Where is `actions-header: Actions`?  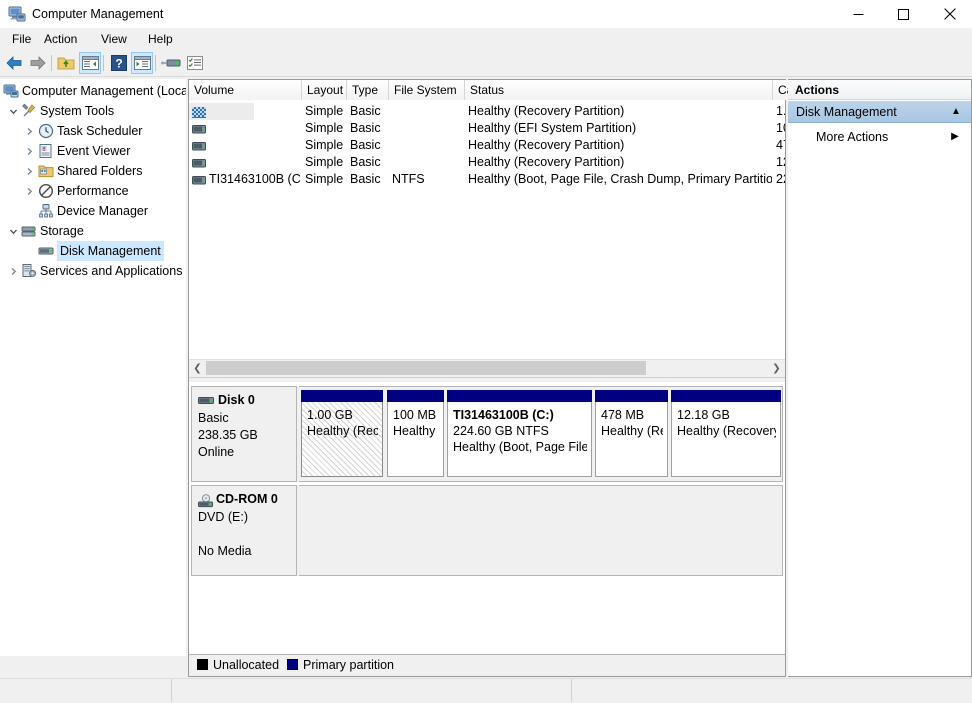 actions-header: Actions is located at coordinates (879, 90).